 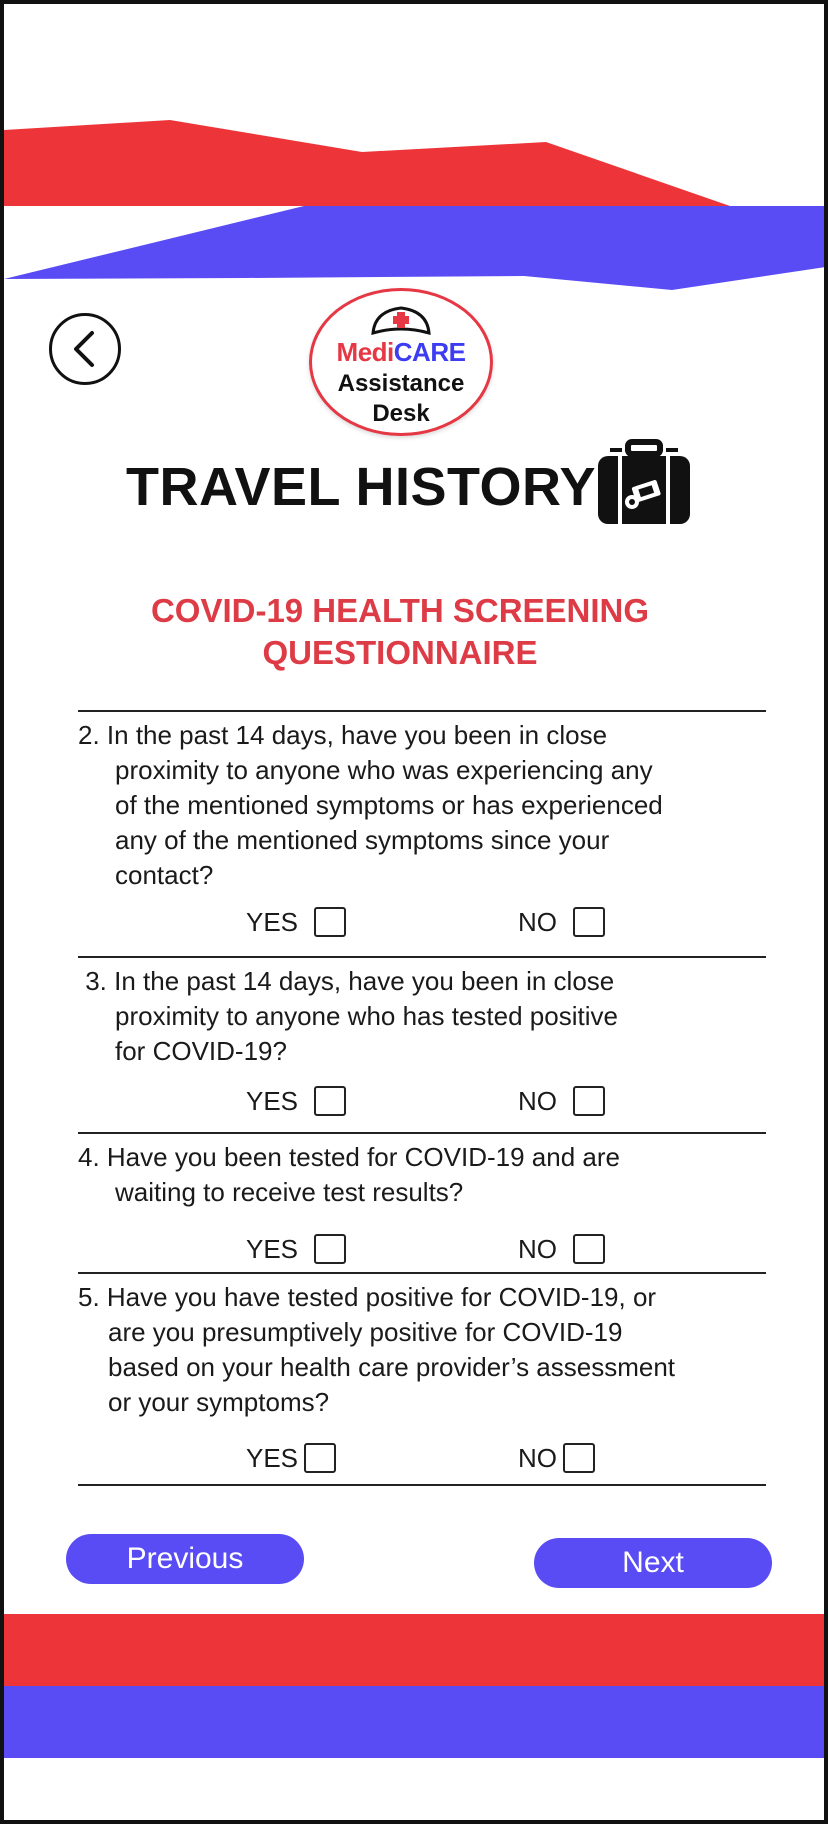 What do you see at coordinates (289, 1192) in the screenshot?
I see `question-text-line: waiting to receive test results?` at bounding box center [289, 1192].